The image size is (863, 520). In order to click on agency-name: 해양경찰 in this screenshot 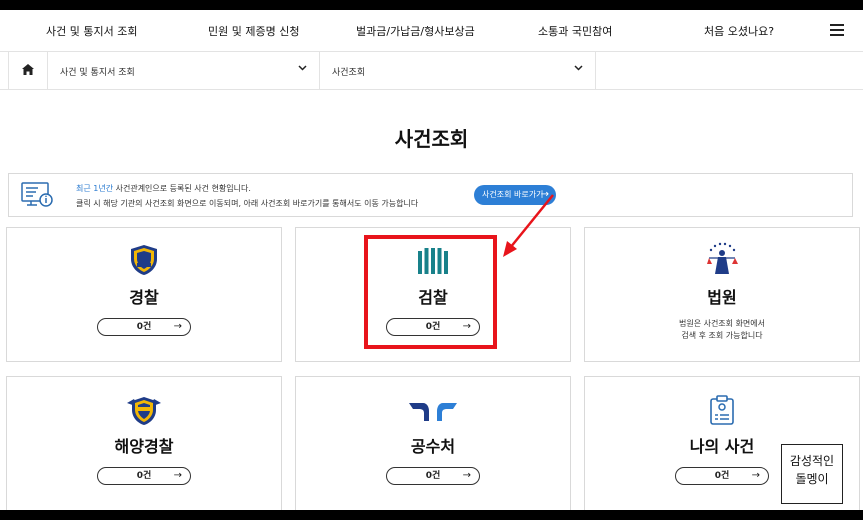, I will do `click(144, 446)`.